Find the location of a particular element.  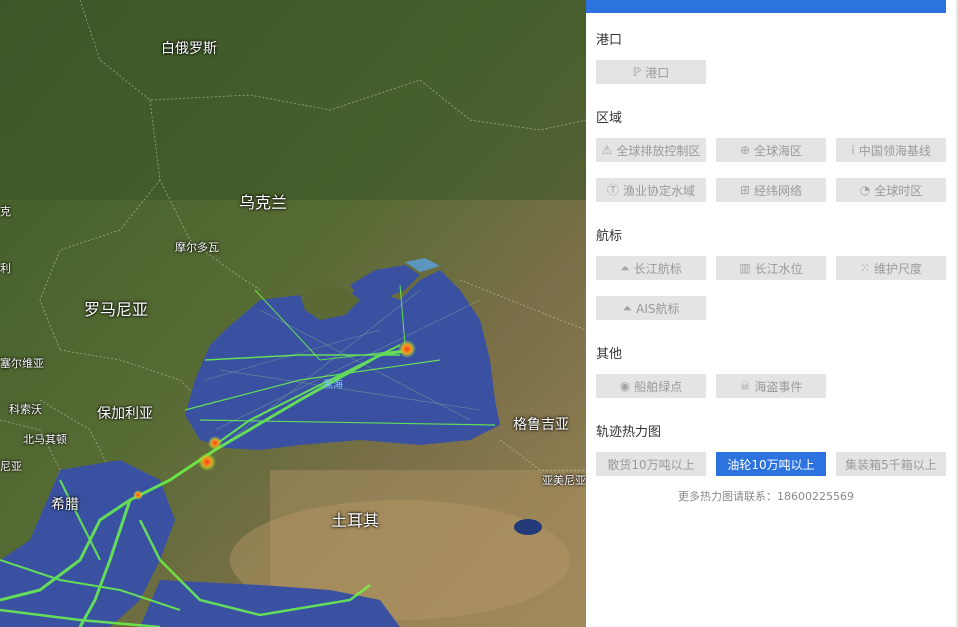

warning-icon: ⚠ is located at coordinates (607, 150).